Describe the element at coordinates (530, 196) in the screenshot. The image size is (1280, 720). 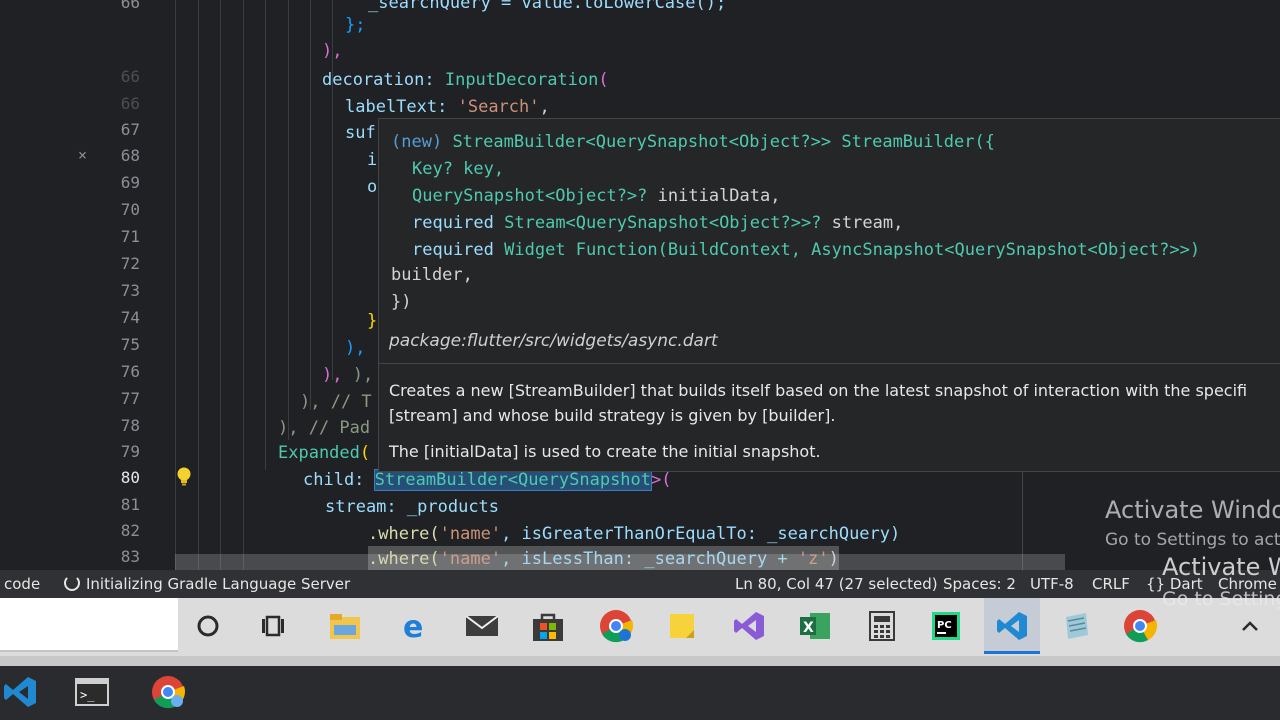
I see `sig-token: QuerySnapshot<Object?>?` at that location.